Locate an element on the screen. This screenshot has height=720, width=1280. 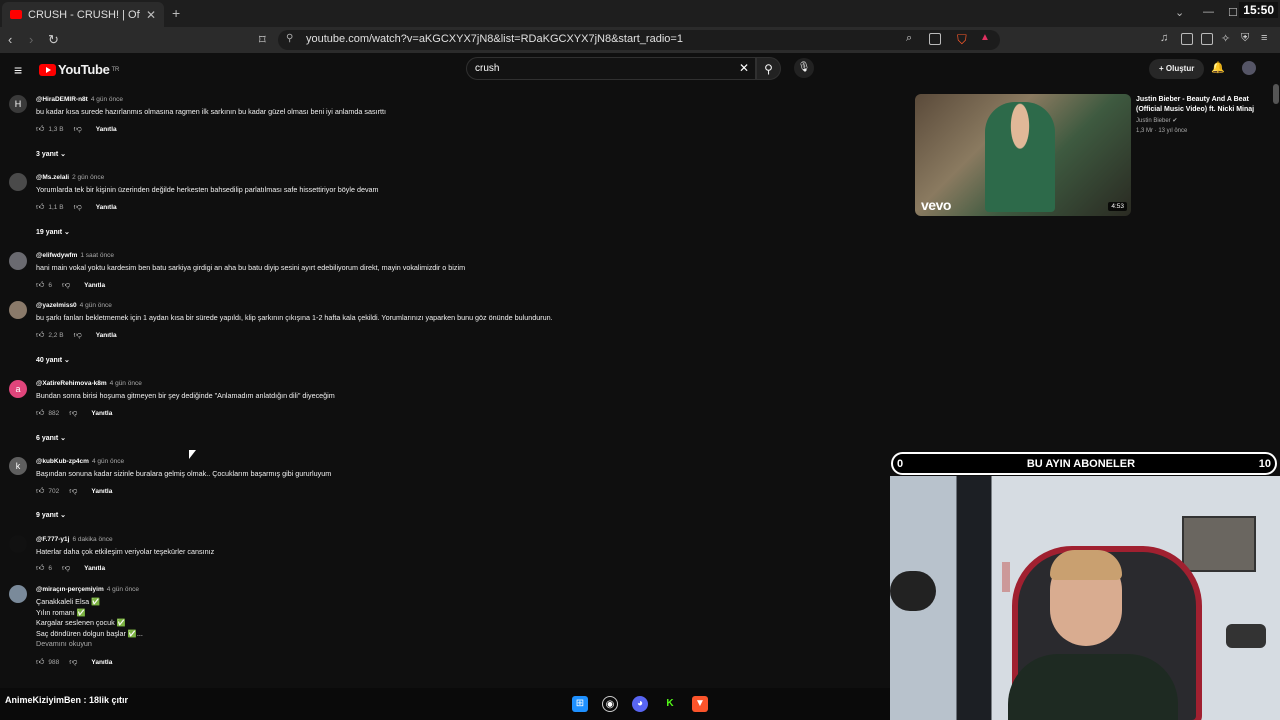
youtube-logo: YouTube TR is located at coordinates (79, 69).